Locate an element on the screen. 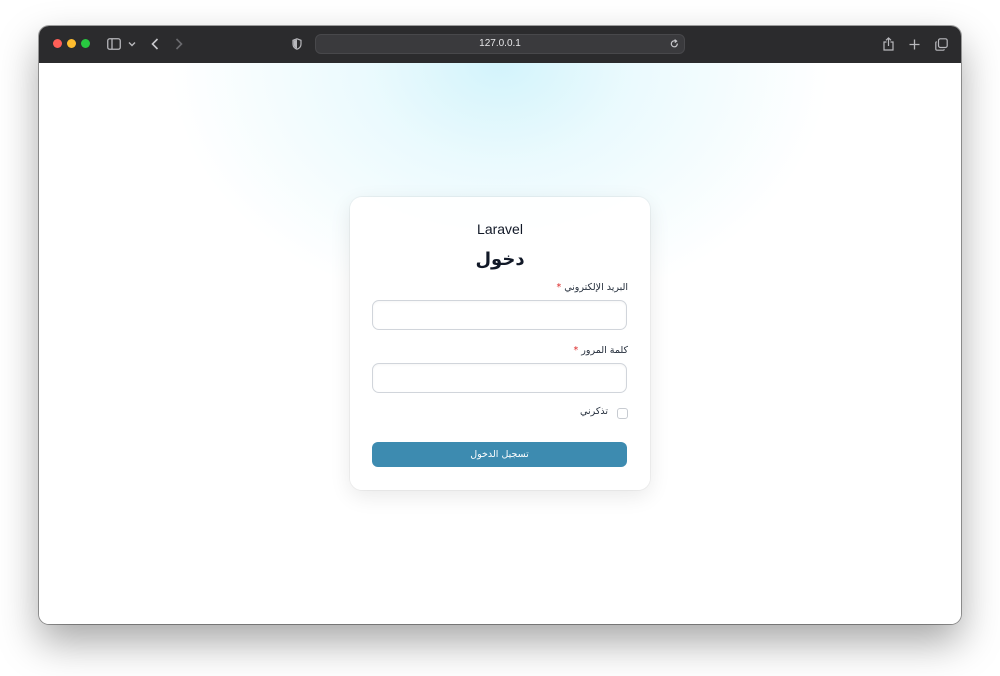  password-label: كلمة المرور* is located at coordinates (601, 350).